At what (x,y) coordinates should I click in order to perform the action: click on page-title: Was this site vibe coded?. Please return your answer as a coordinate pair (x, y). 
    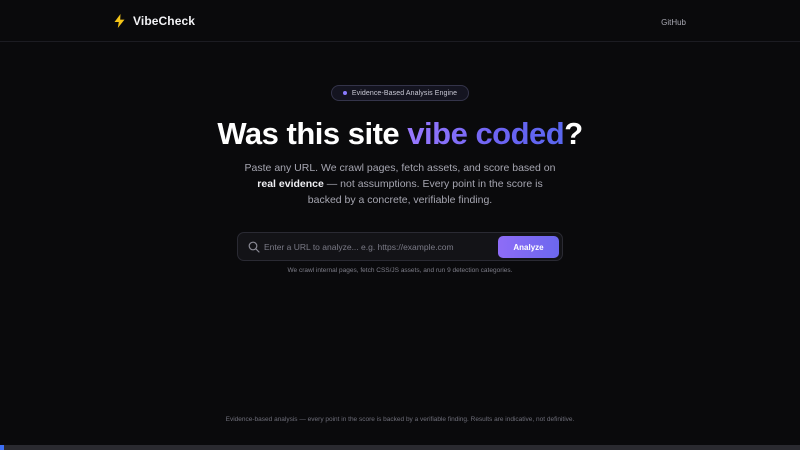
    Looking at the image, I should click on (400, 134).